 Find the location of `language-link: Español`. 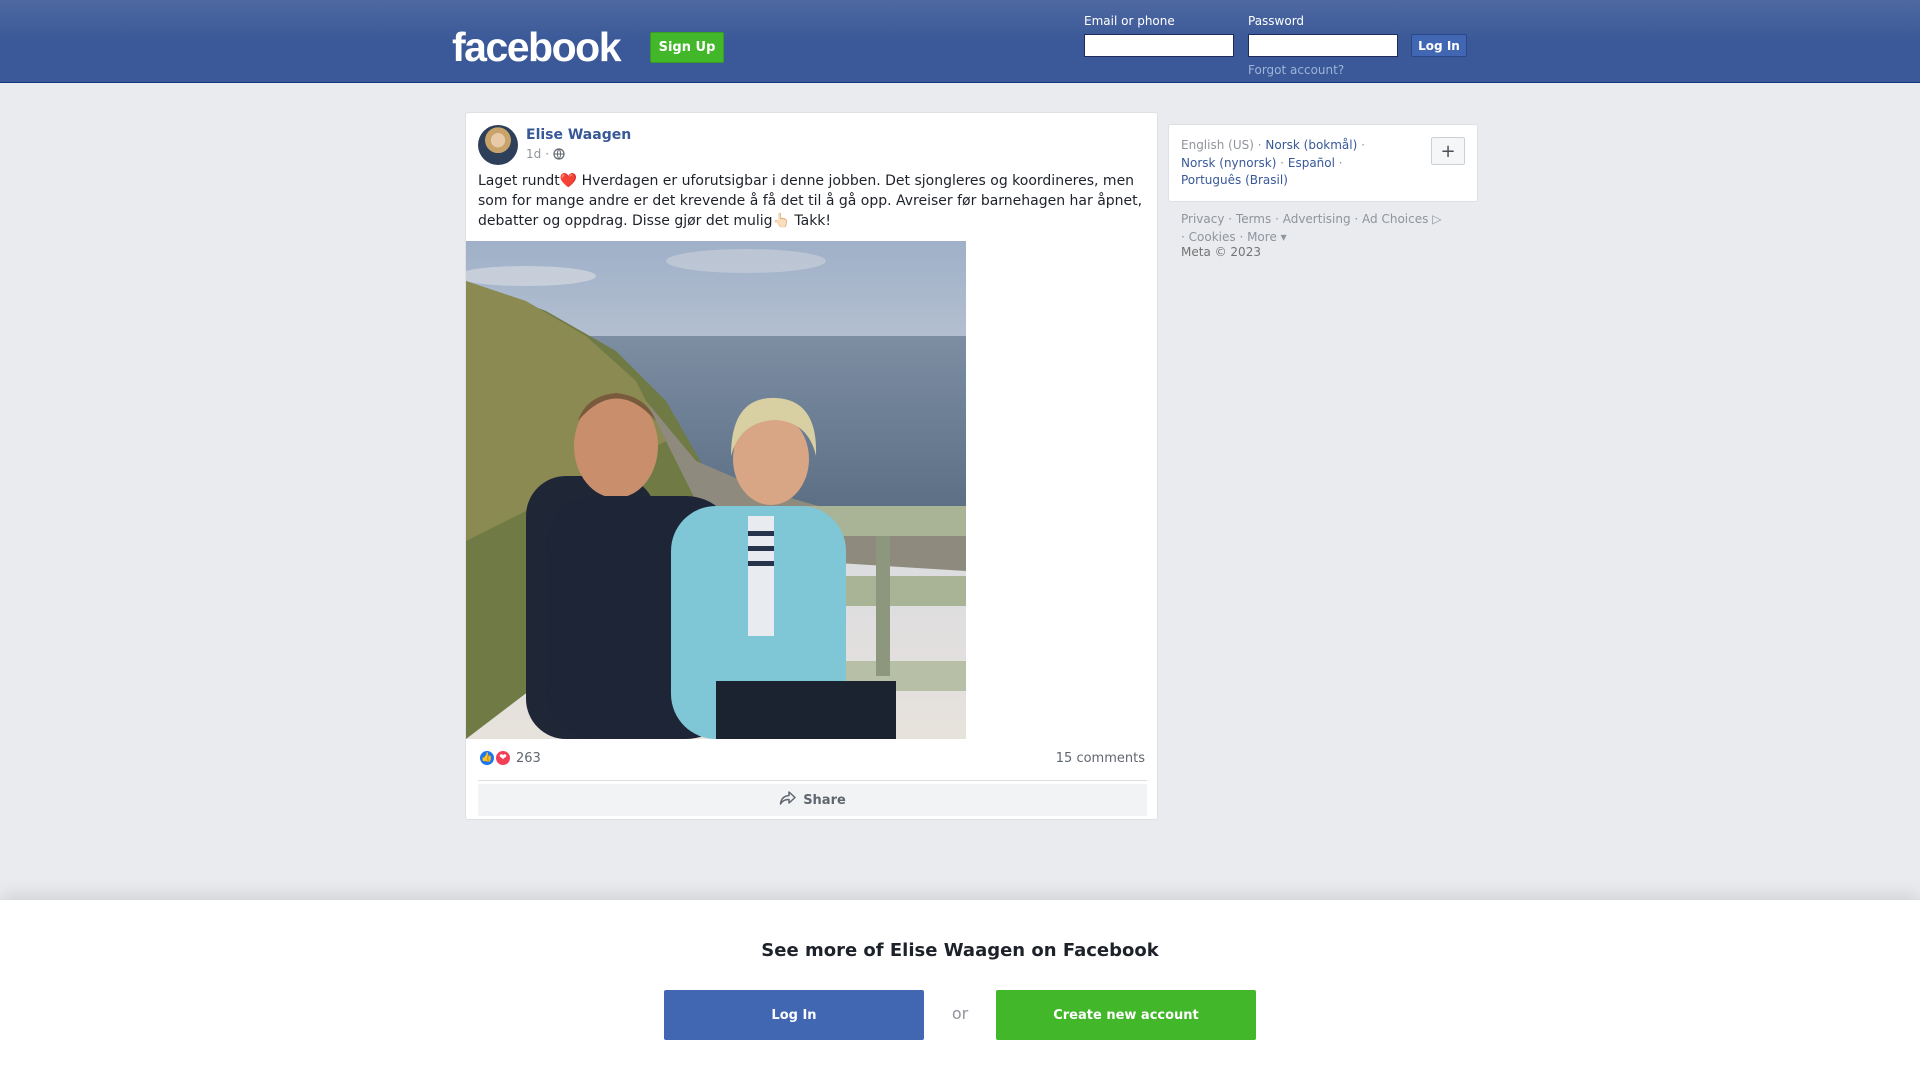

language-link: Español is located at coordinates (1311, 163).